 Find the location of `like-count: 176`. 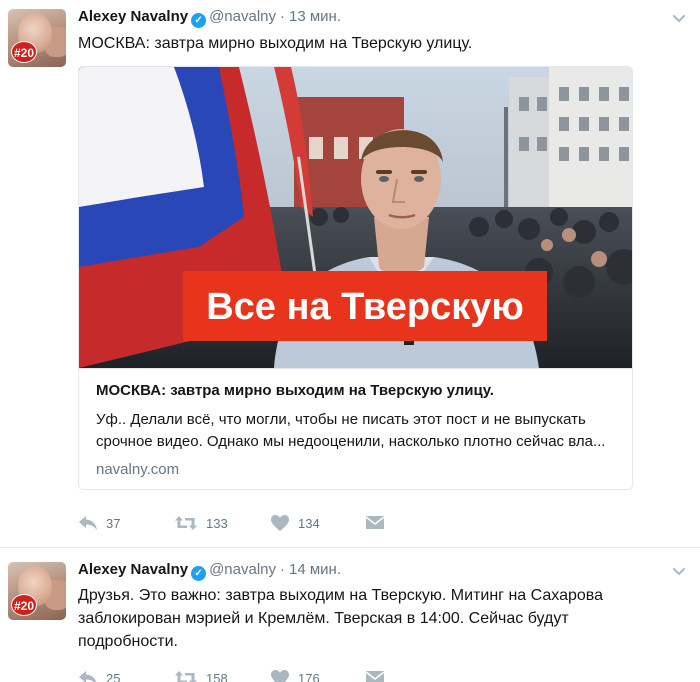

like-count: 176 is located at coordinates (309, 676).